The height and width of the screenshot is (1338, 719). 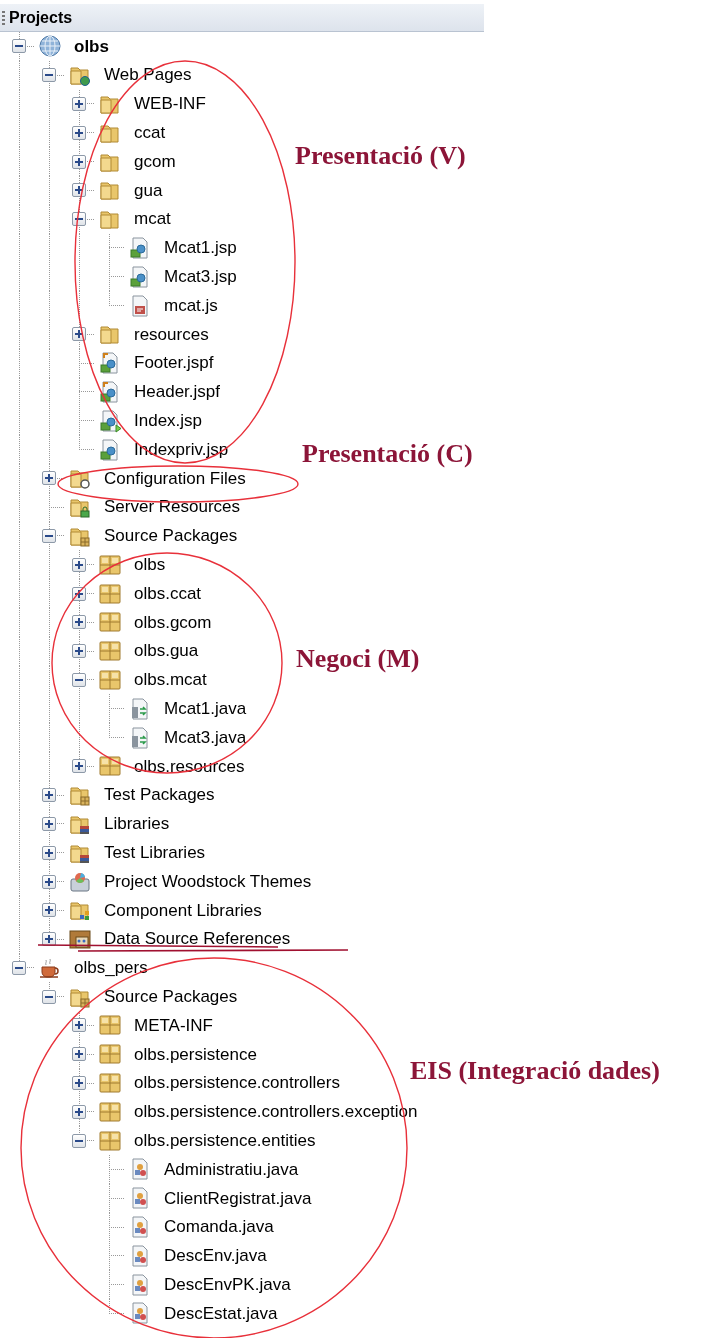 I want to click on tree-item: Project Woodstock Themes, so click(x=208, y=881).